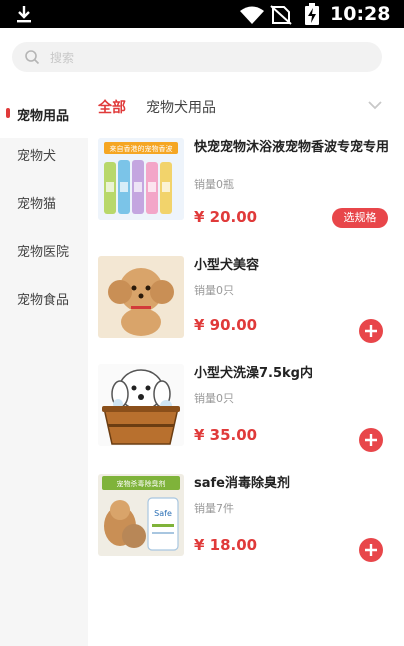 This screenshot has width=404, height=646. I want to click on status-time: 10:28, so click(360, 14).